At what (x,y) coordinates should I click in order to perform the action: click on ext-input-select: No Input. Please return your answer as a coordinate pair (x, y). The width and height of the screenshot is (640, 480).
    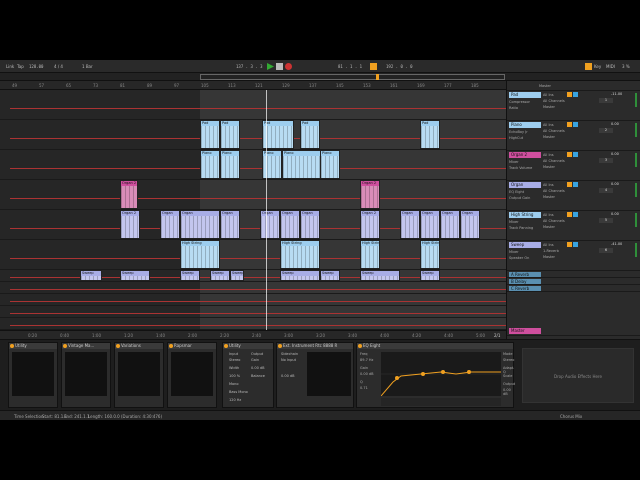
    Looking at the image, I should click on (288, 360).